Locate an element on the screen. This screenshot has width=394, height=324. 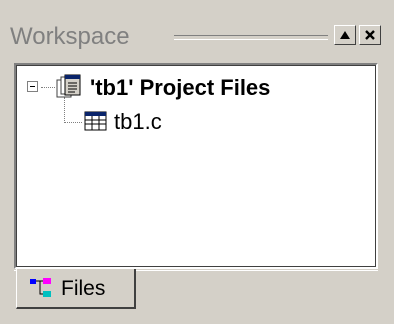
tab-files: Files is located at coordinates (76, 289).